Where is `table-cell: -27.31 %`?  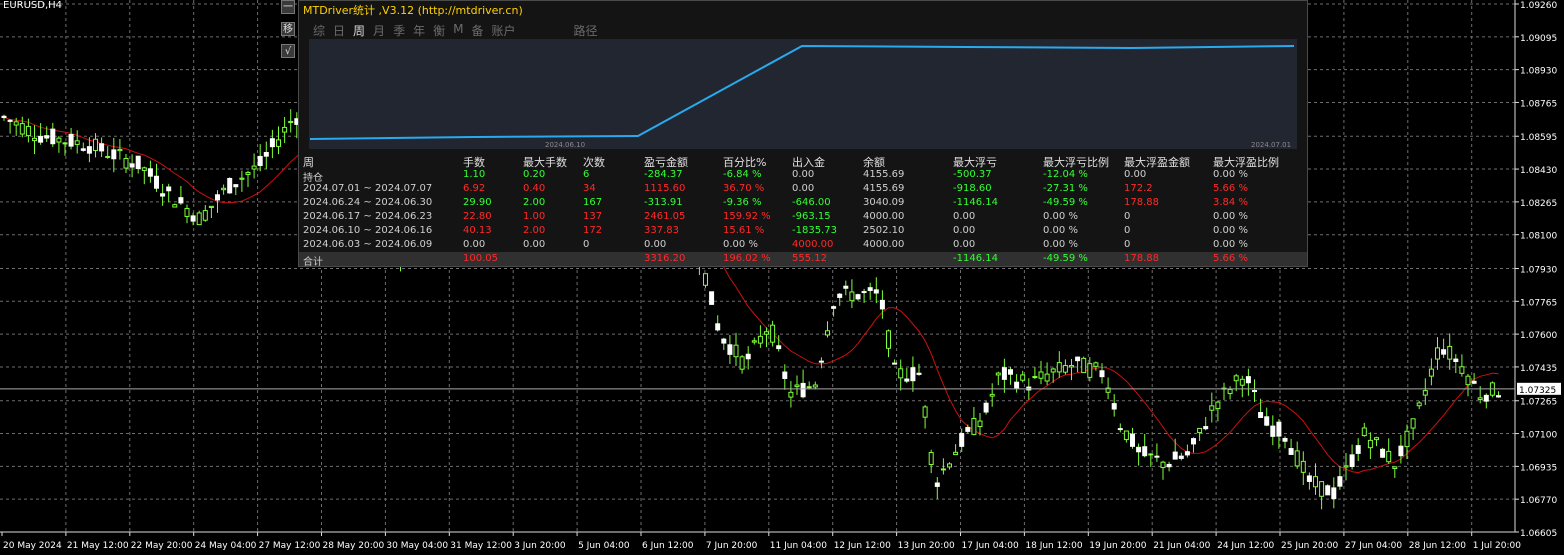
table-cell: -27.31 % is located at coordinates (1065, 188).